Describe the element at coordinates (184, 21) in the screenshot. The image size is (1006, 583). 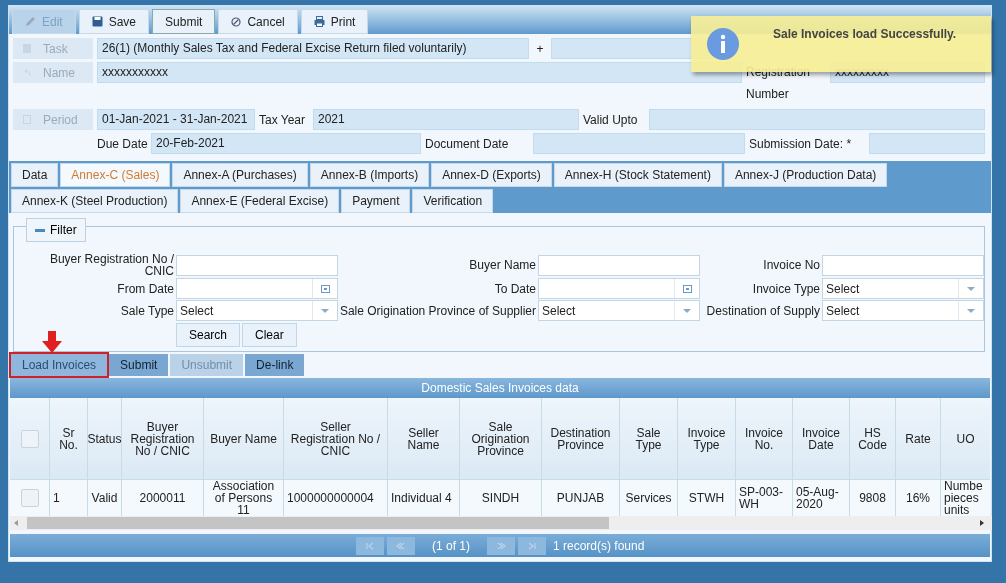
I see `toolbar-button: Submit` at that location.